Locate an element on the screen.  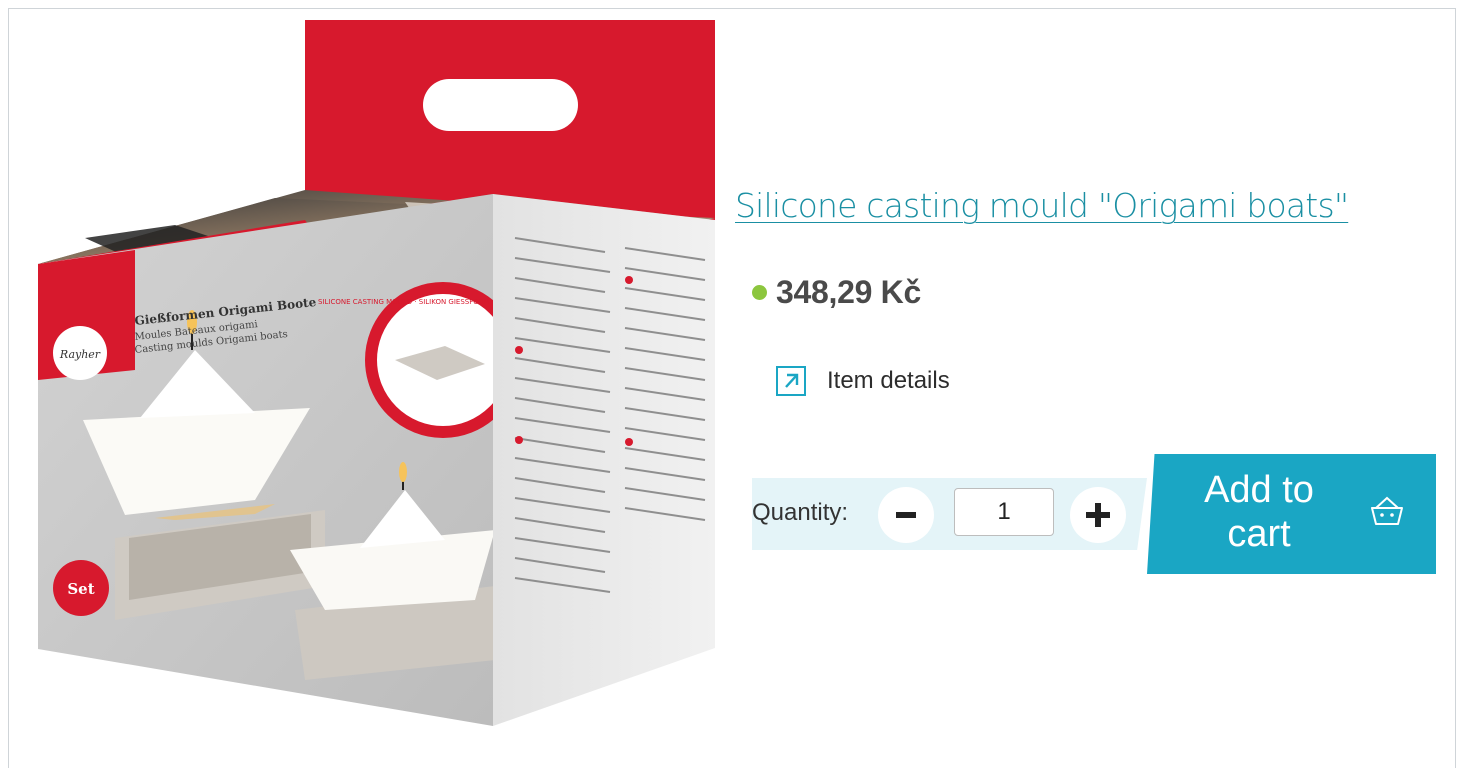
stock-status-dot is located at coordinates (759, 292).